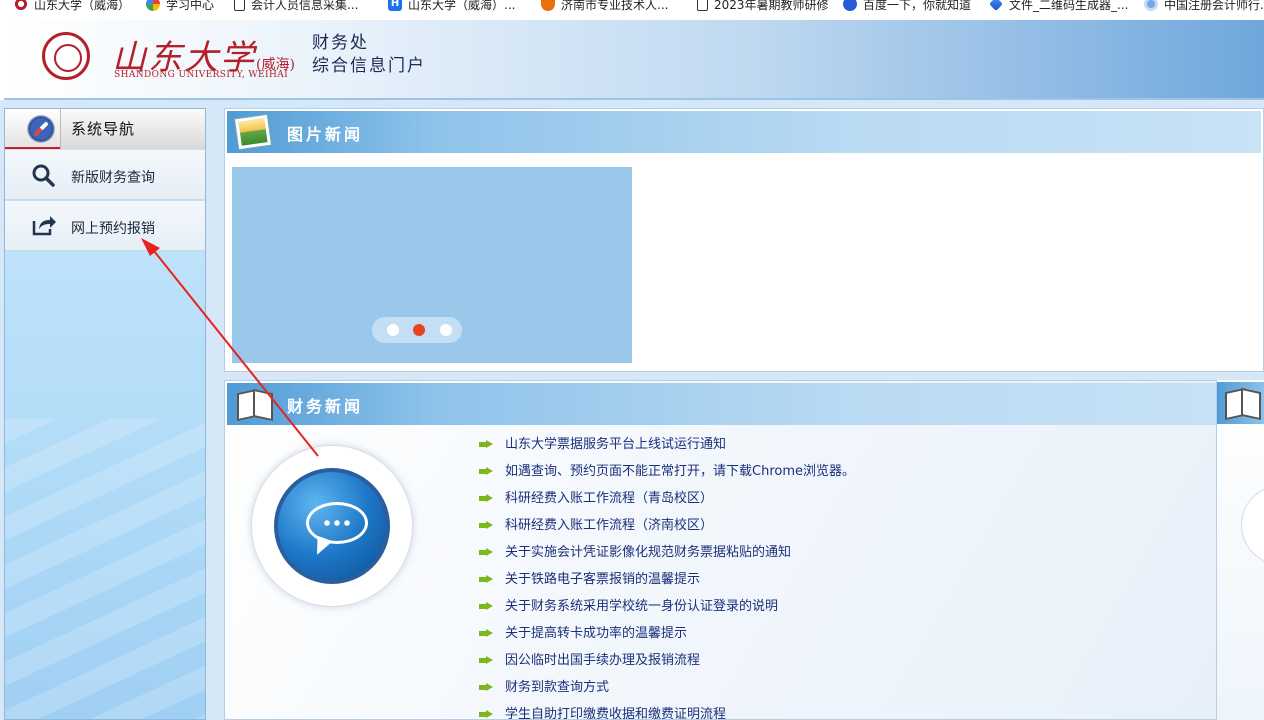 This screenshot has width=1264, height=720. Describe the element at coordinates (850, 5) in the screenshot. I see `baidu-paw-icon` at that location.